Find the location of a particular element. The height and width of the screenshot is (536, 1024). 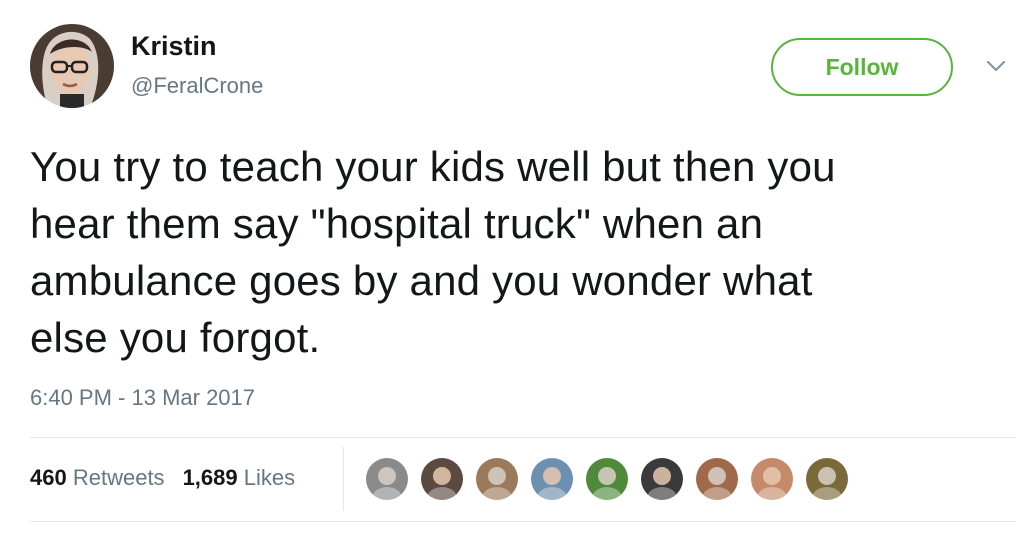

author-display-name: Kristin is located at coordinates (174, 46).